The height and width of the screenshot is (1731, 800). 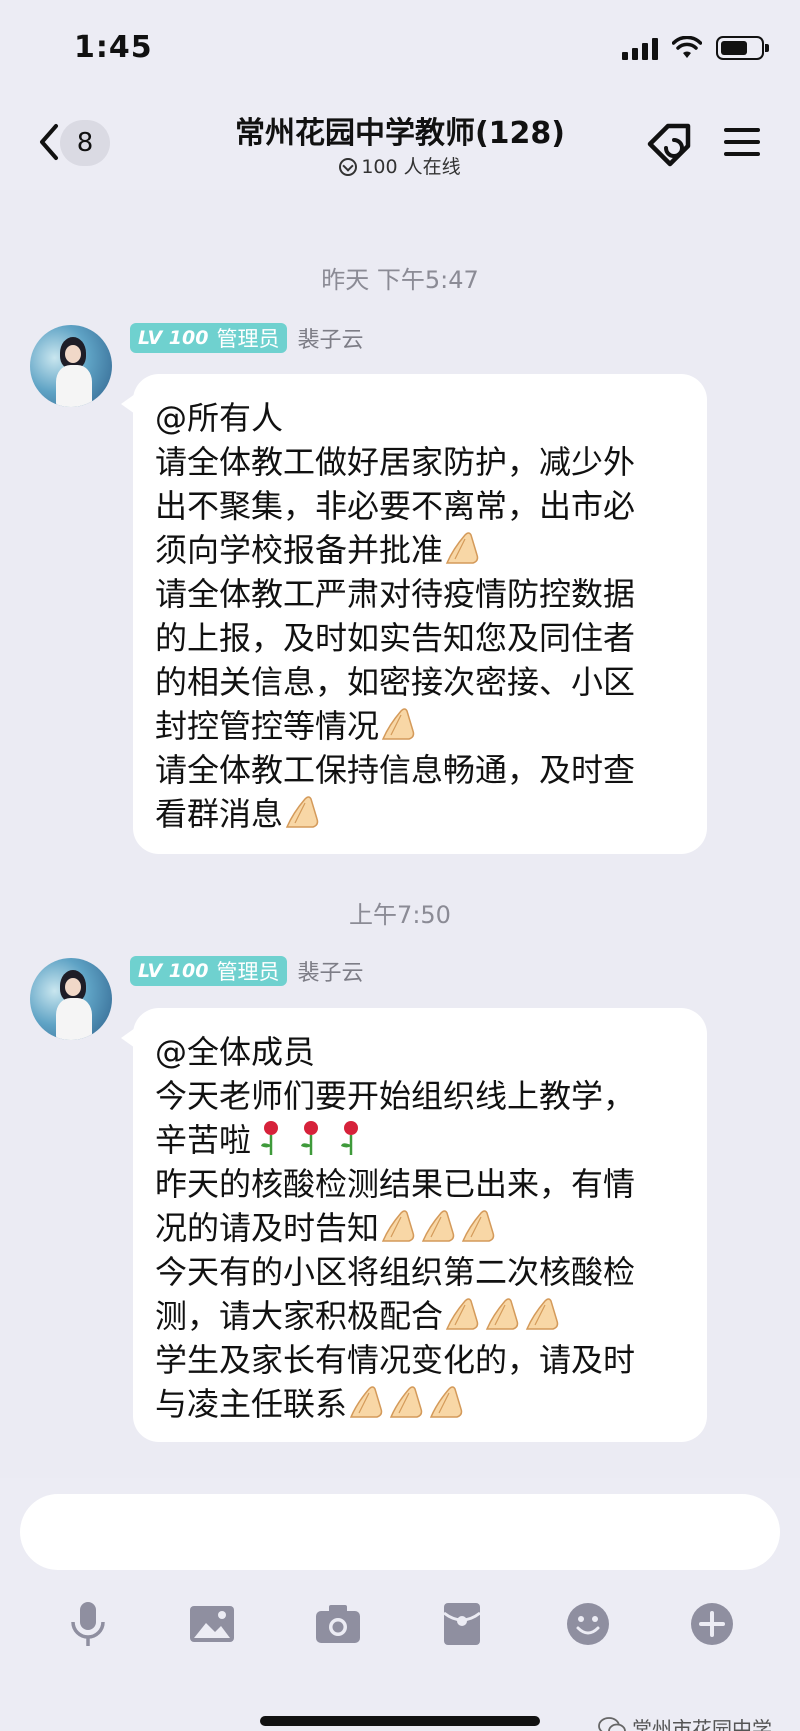 What do you see at coordinates (400, 280) in the screenshot?
I see `timestamp: 昨天 下午5:47` at bounding box center [400, 280].